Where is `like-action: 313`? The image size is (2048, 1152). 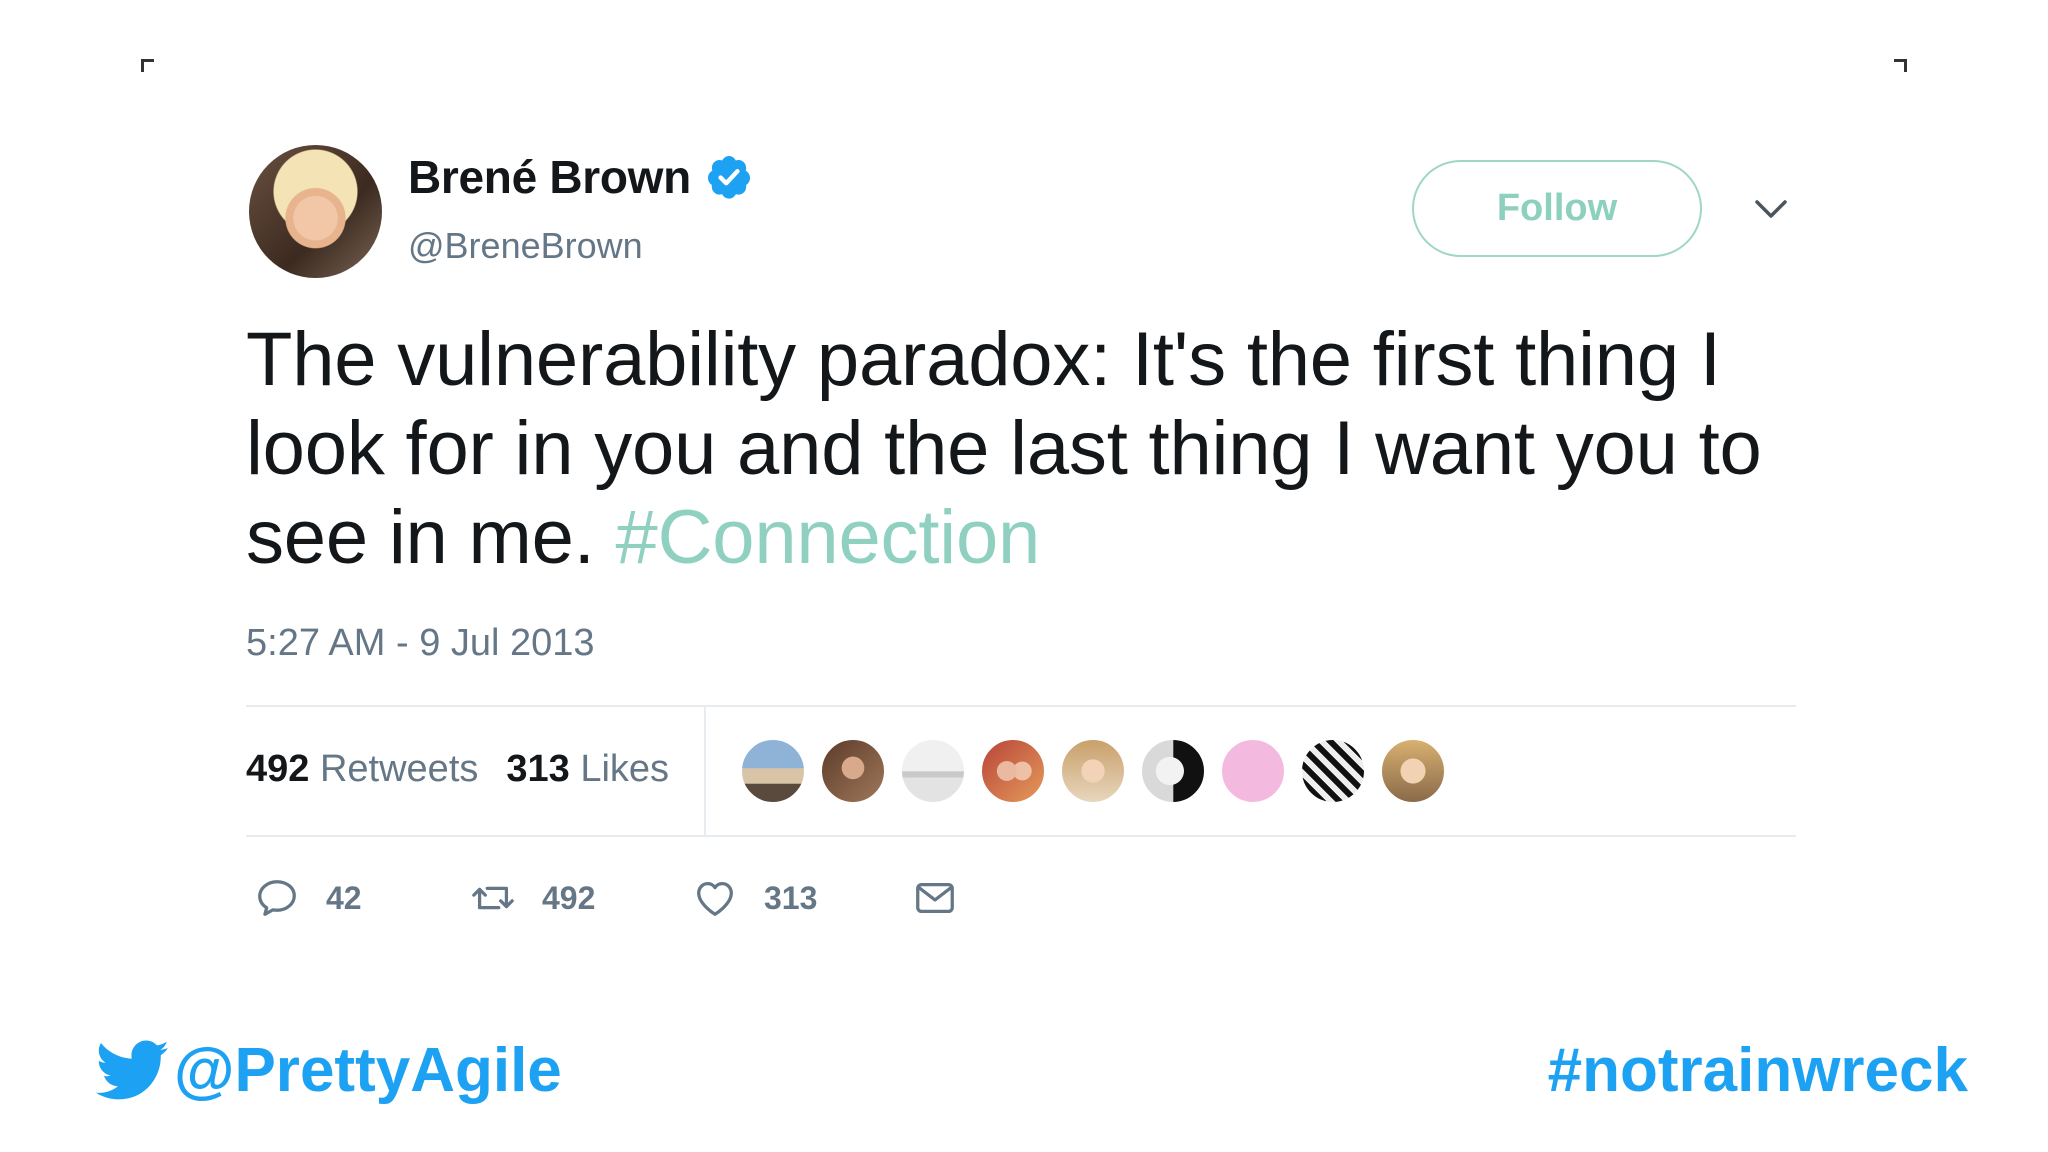 like-action: 313 is located at coordinates (802, 898).